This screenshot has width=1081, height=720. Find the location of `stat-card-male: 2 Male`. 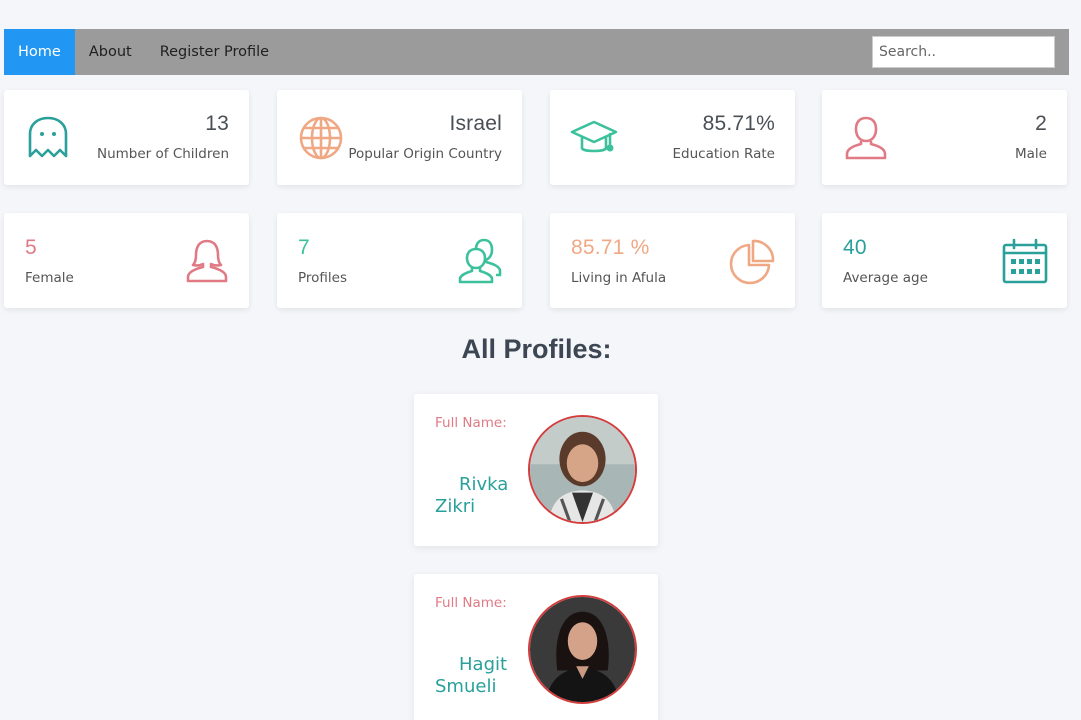

stat-card-male: 2 Male is located at coordinates (944, 137).